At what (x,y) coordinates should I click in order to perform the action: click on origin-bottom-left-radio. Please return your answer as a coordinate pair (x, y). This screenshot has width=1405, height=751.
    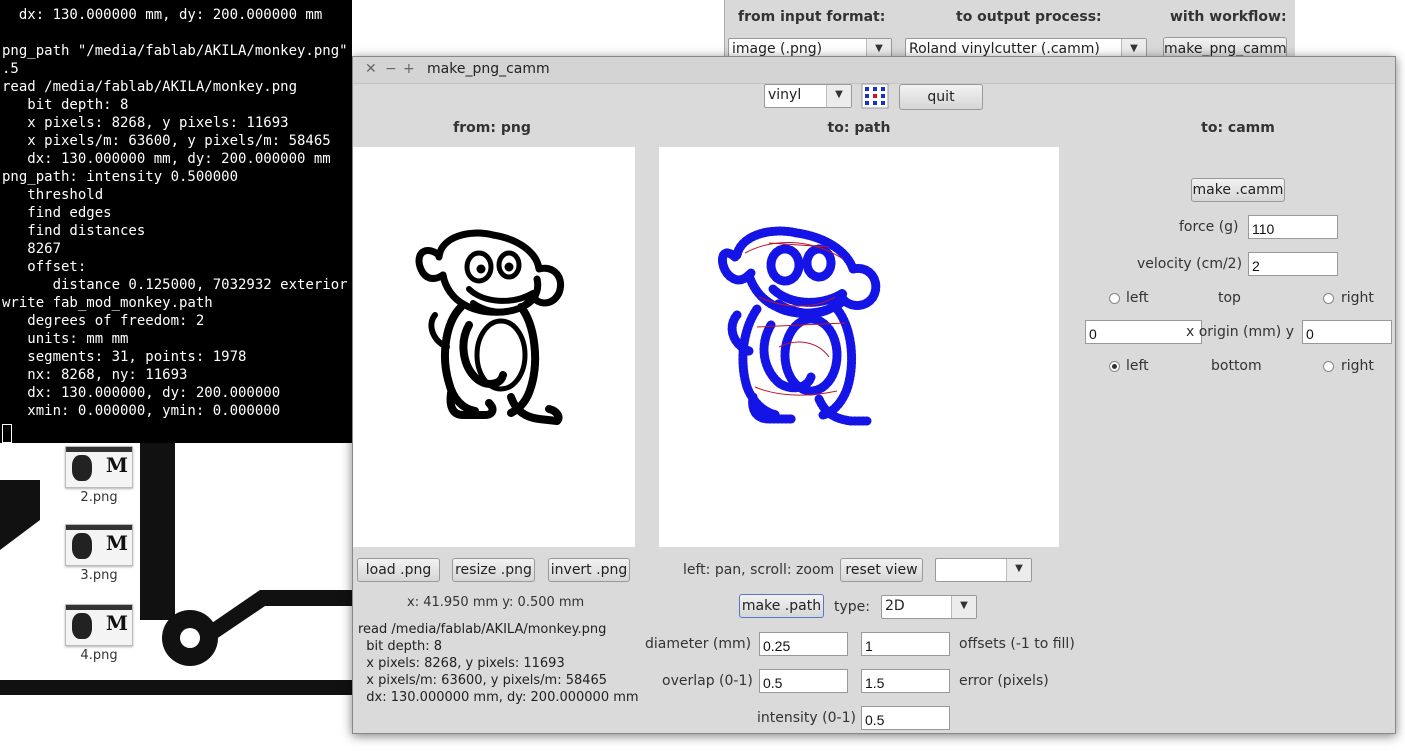
    Looking at the image, I should click on (1114, 366).